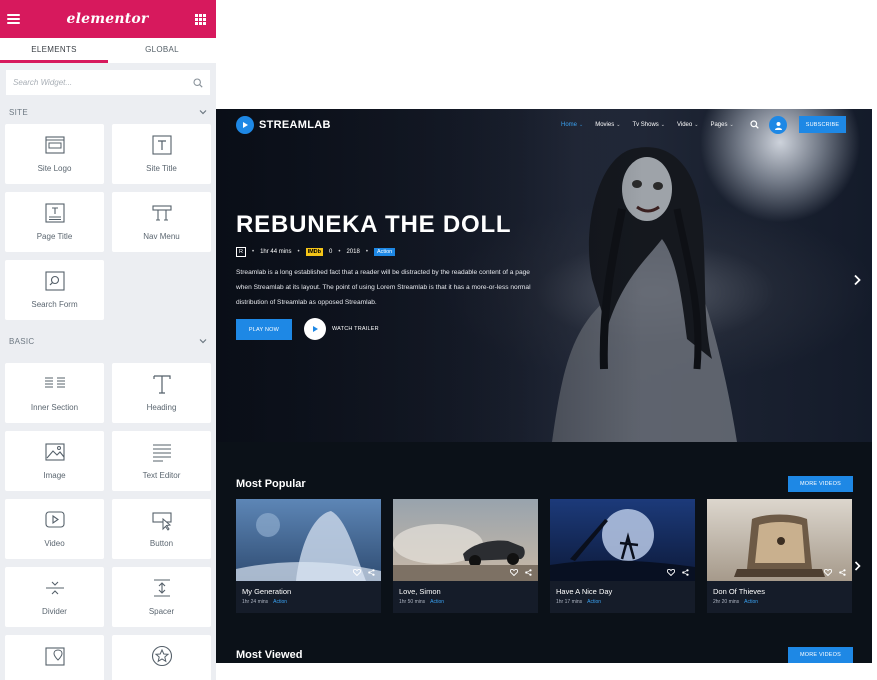 Image resolution: width=877 pixels, height=680 pixels. Describe the element at coordinates (622, 593) in the screenshot. I see `card-info: Have A Nice Day 1hr 17 mins Action` at that location.